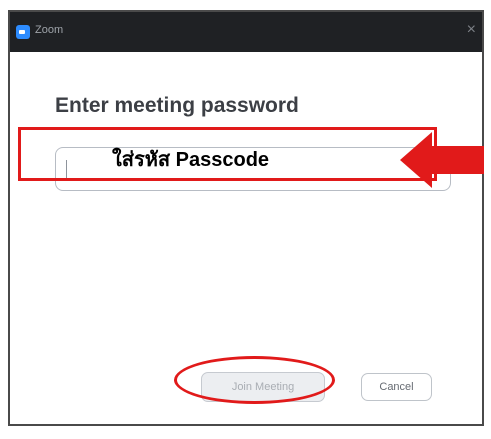 This screenshot has width=491, height=439. I want to click on dialog-heading: Enter meeting password, so click(177, 105).